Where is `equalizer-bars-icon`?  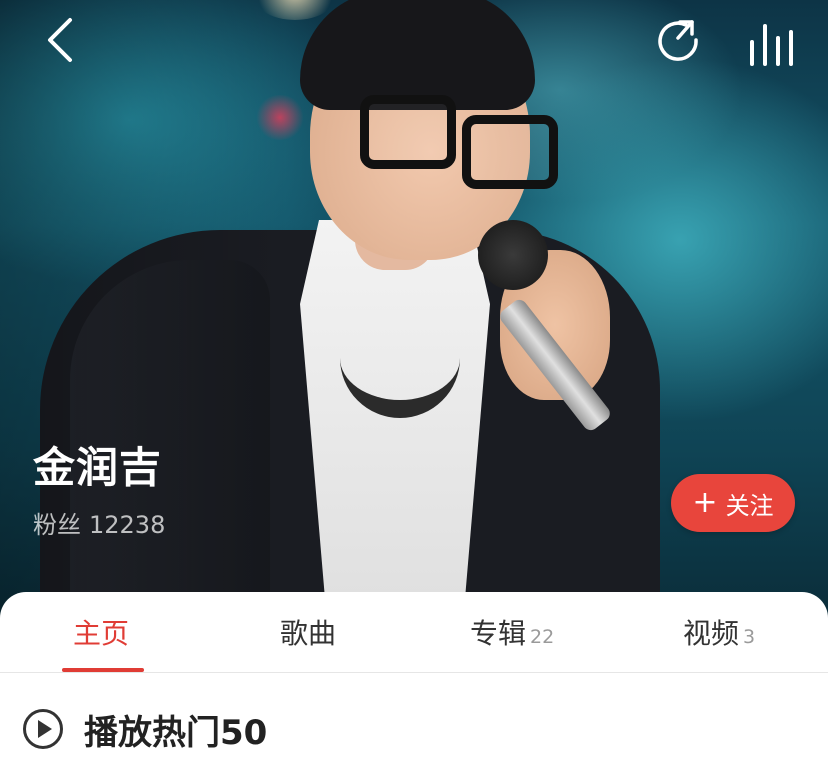 equalizer-bars-icon is located at coordinates (771, 45).